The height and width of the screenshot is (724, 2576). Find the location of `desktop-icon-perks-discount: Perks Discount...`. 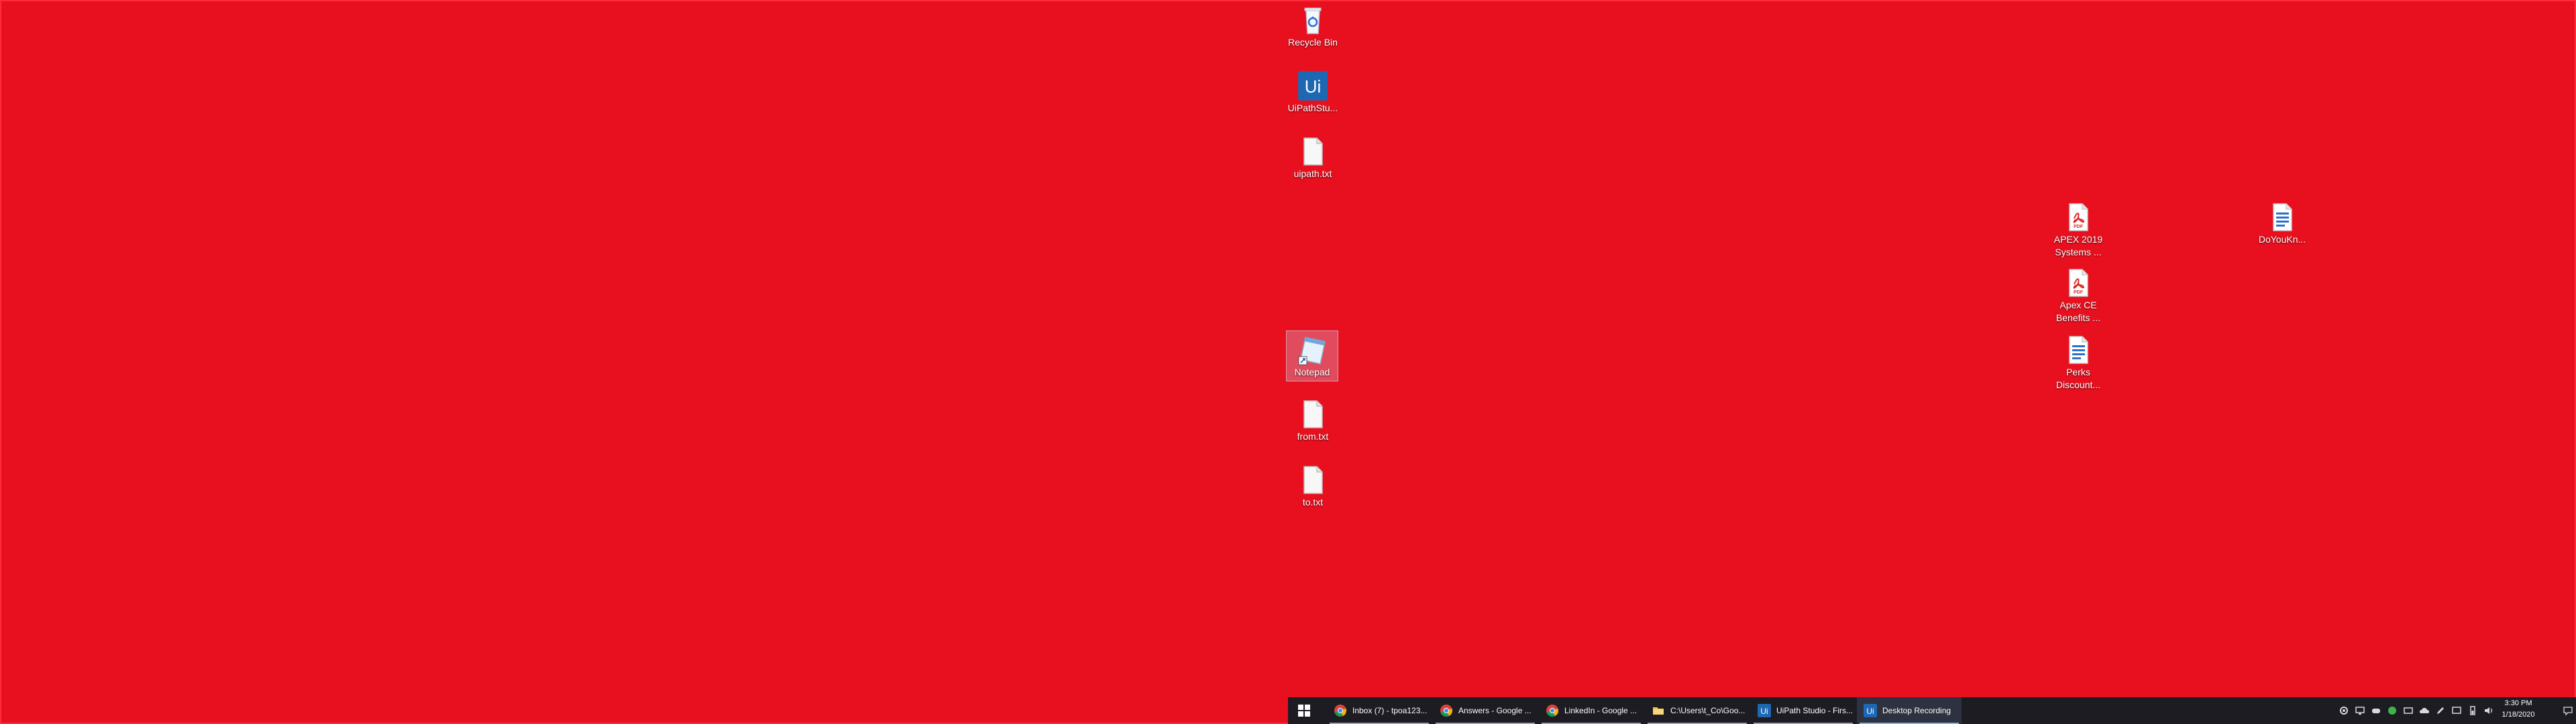

desktop-icon-perks-discount: Perks Discount... is located at coordinates (2078, 361).